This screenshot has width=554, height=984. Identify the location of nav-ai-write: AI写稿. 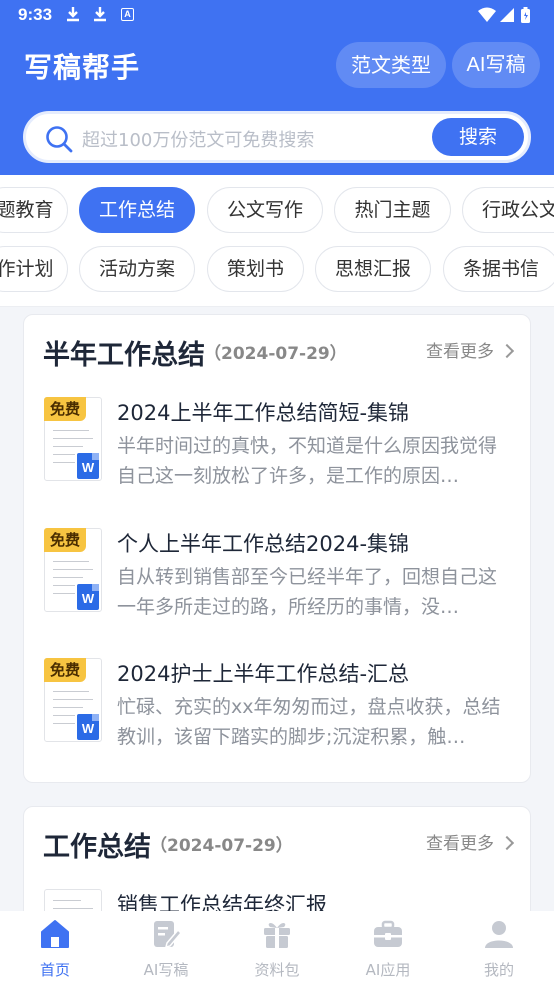
(166, 948).